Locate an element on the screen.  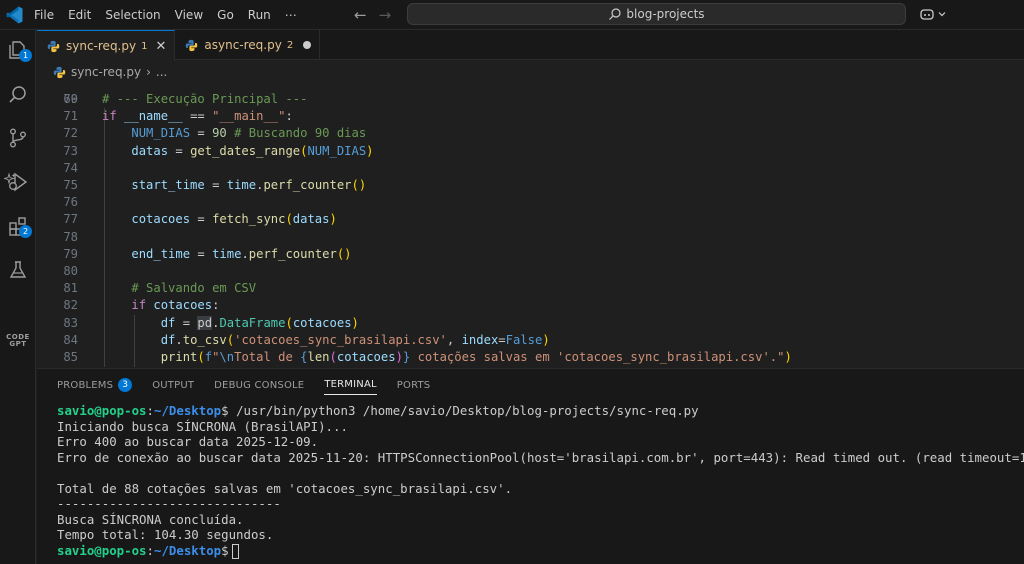
unsaved-dot-icon is located at coordinates (307, 45).